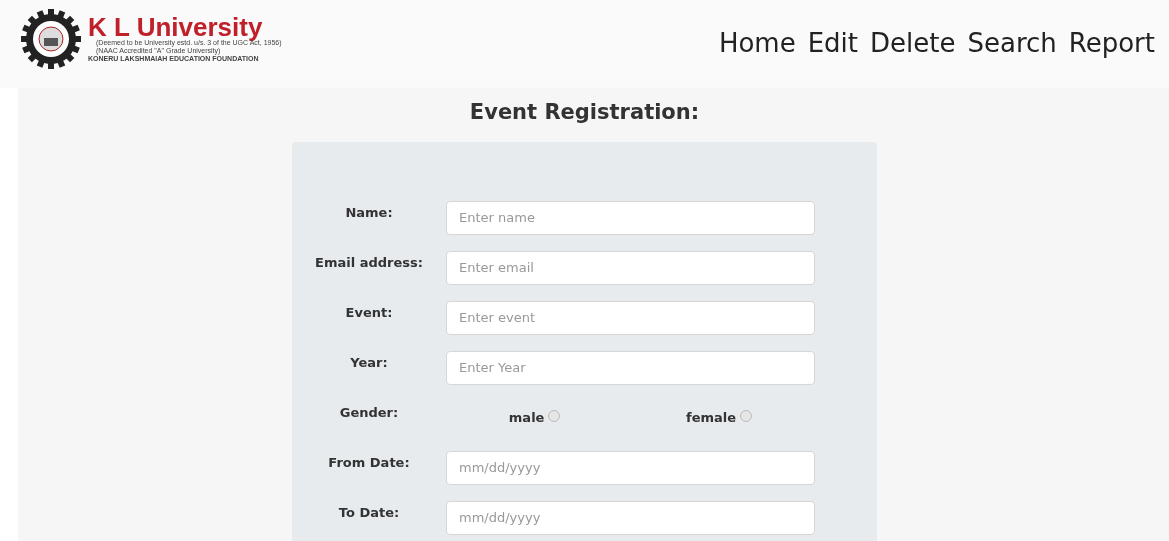 This screenshot has height=541, width=1169. Describe the element at coordinates (369, 212) in the screenshot. I see `field-label: Name:` at that location.